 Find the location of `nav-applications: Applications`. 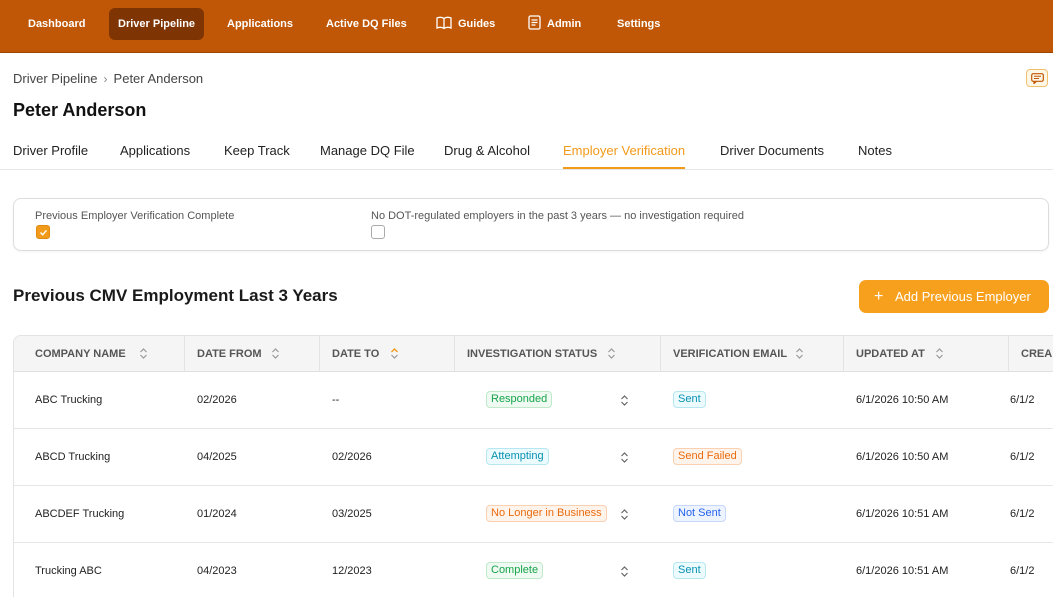

nav-applications: Applications is located at coordinates (260, 24).